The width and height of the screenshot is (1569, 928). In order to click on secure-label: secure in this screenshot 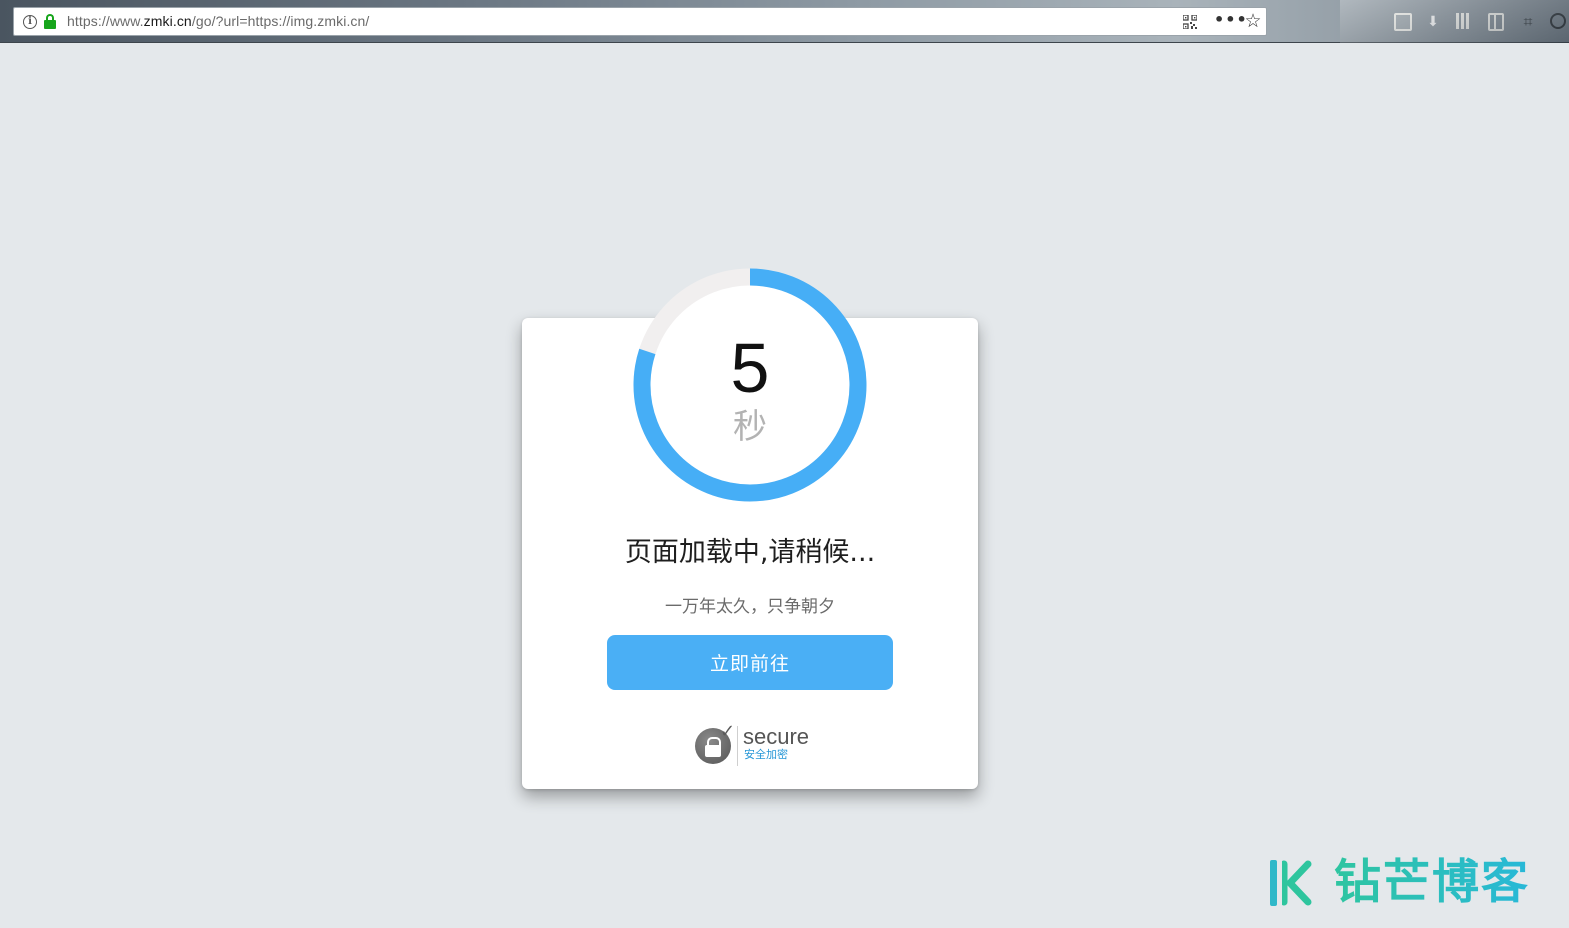, I will do `click(776, 736)`.